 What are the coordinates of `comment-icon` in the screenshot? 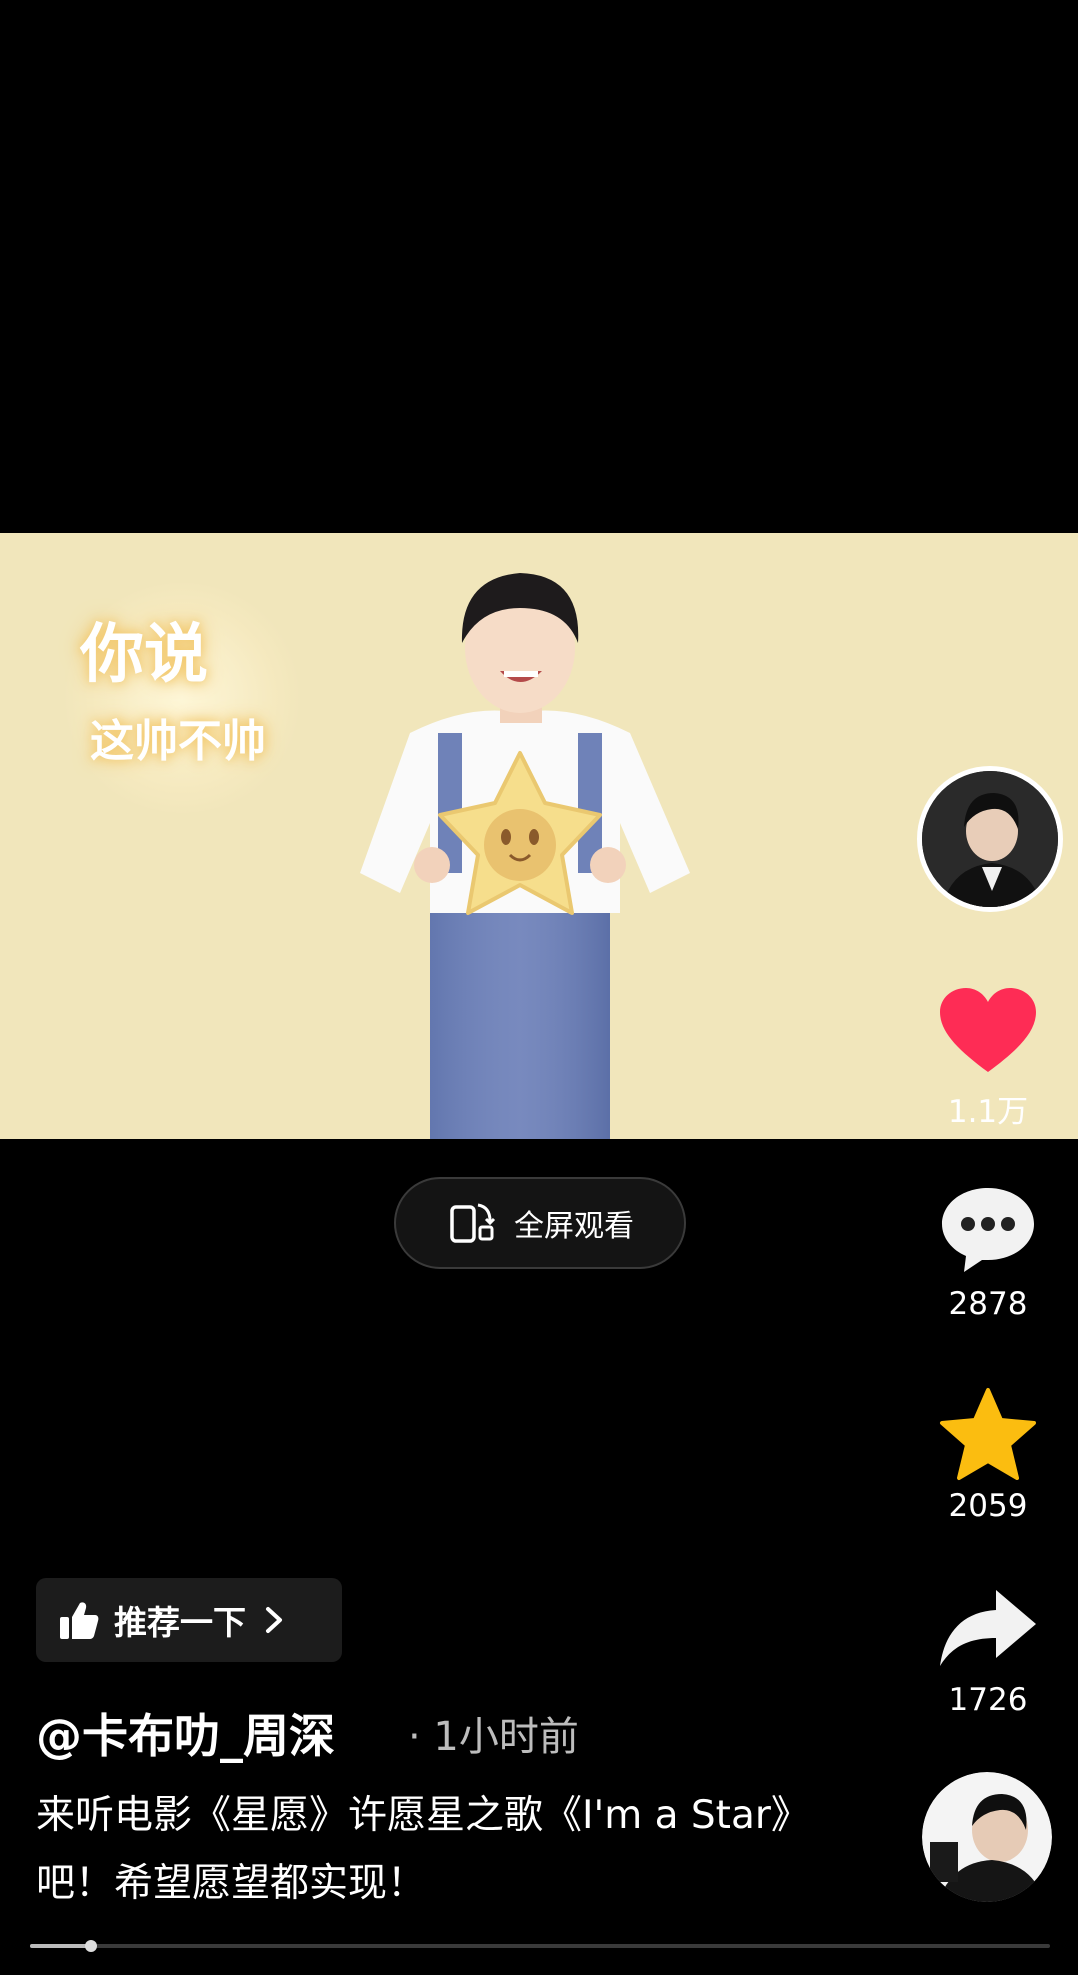 It's located at (988, 1230).